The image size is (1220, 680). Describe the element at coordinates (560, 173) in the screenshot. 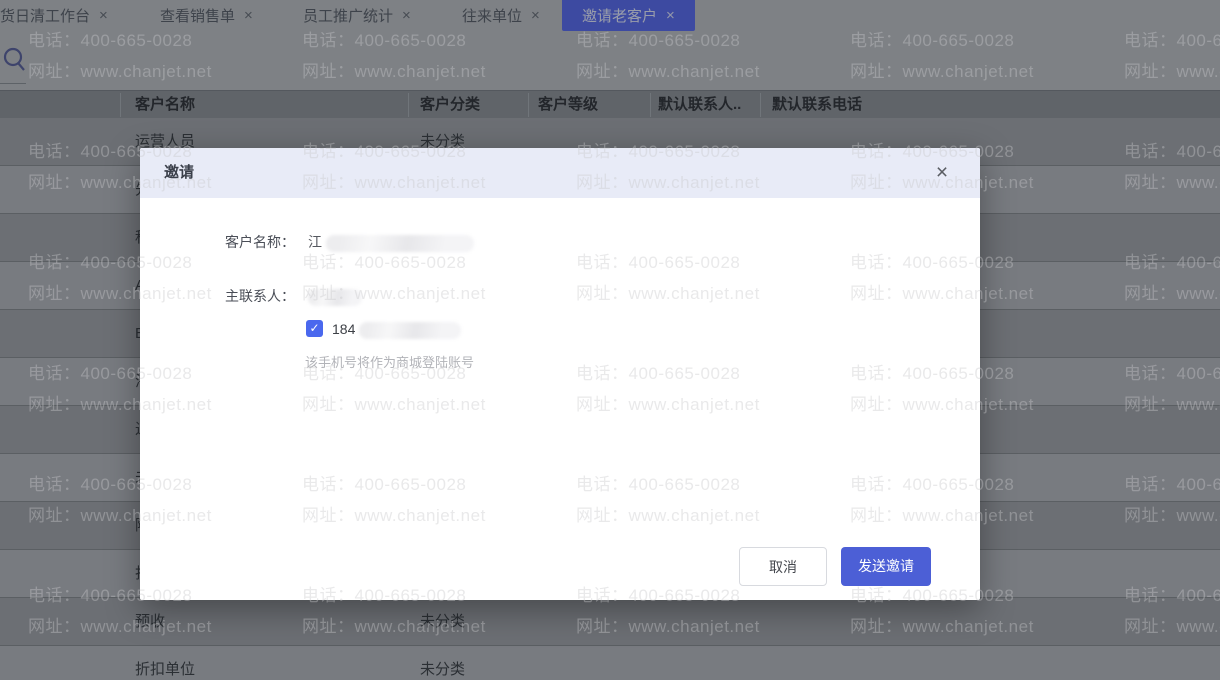

I see `dialog-header: 邀请 ×` at that location.